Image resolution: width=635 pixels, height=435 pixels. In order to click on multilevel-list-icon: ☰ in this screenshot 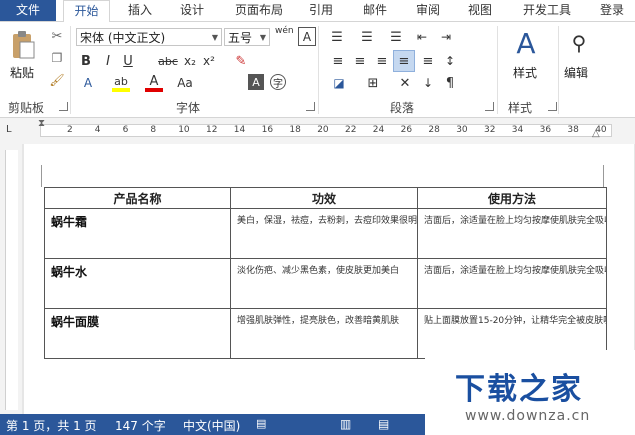, I will do `click(396, 37)`.